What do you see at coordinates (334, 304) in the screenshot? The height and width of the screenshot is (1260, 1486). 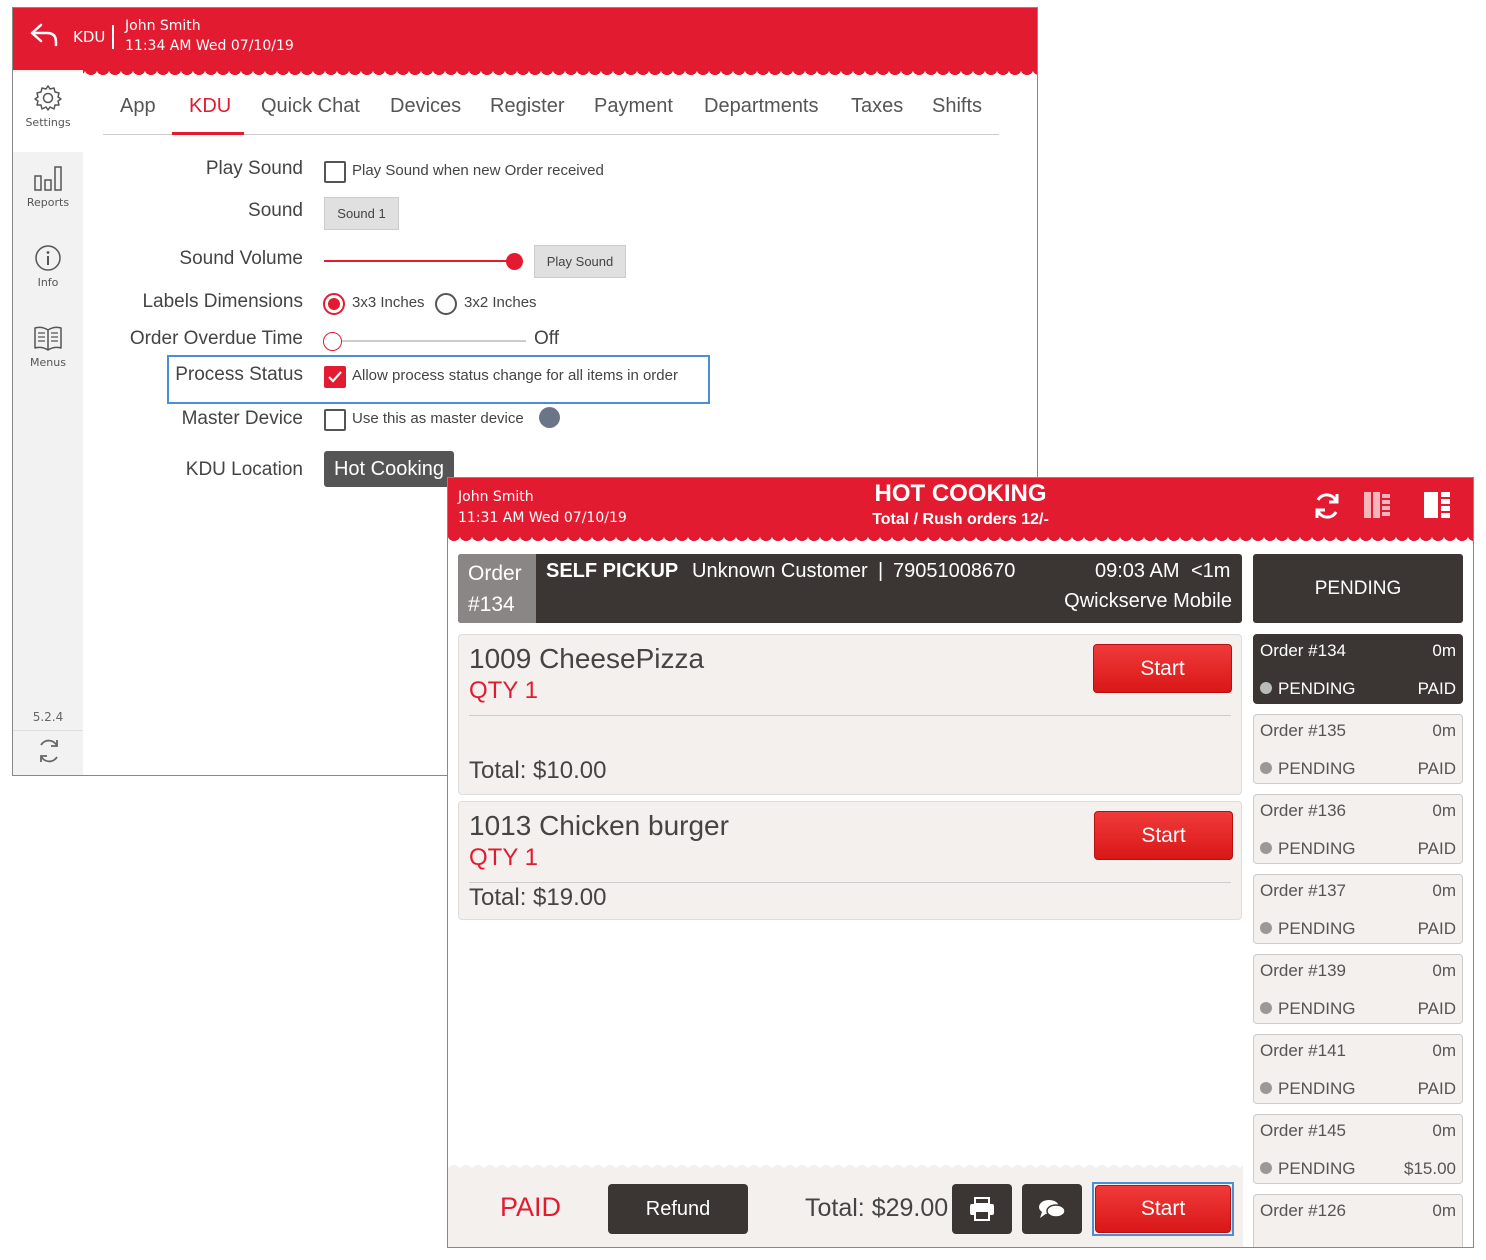 I see `labels-3x3-radio` at bounding box center [334, 304].